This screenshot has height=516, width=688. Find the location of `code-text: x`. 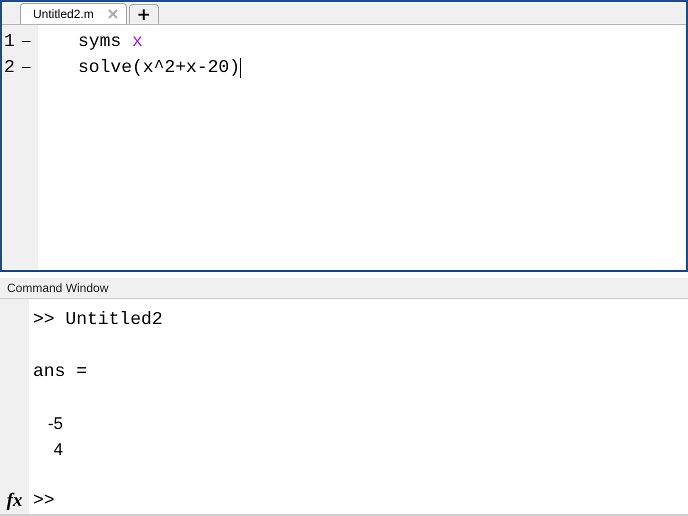

code-text: x is located at coordinates (137, 42).